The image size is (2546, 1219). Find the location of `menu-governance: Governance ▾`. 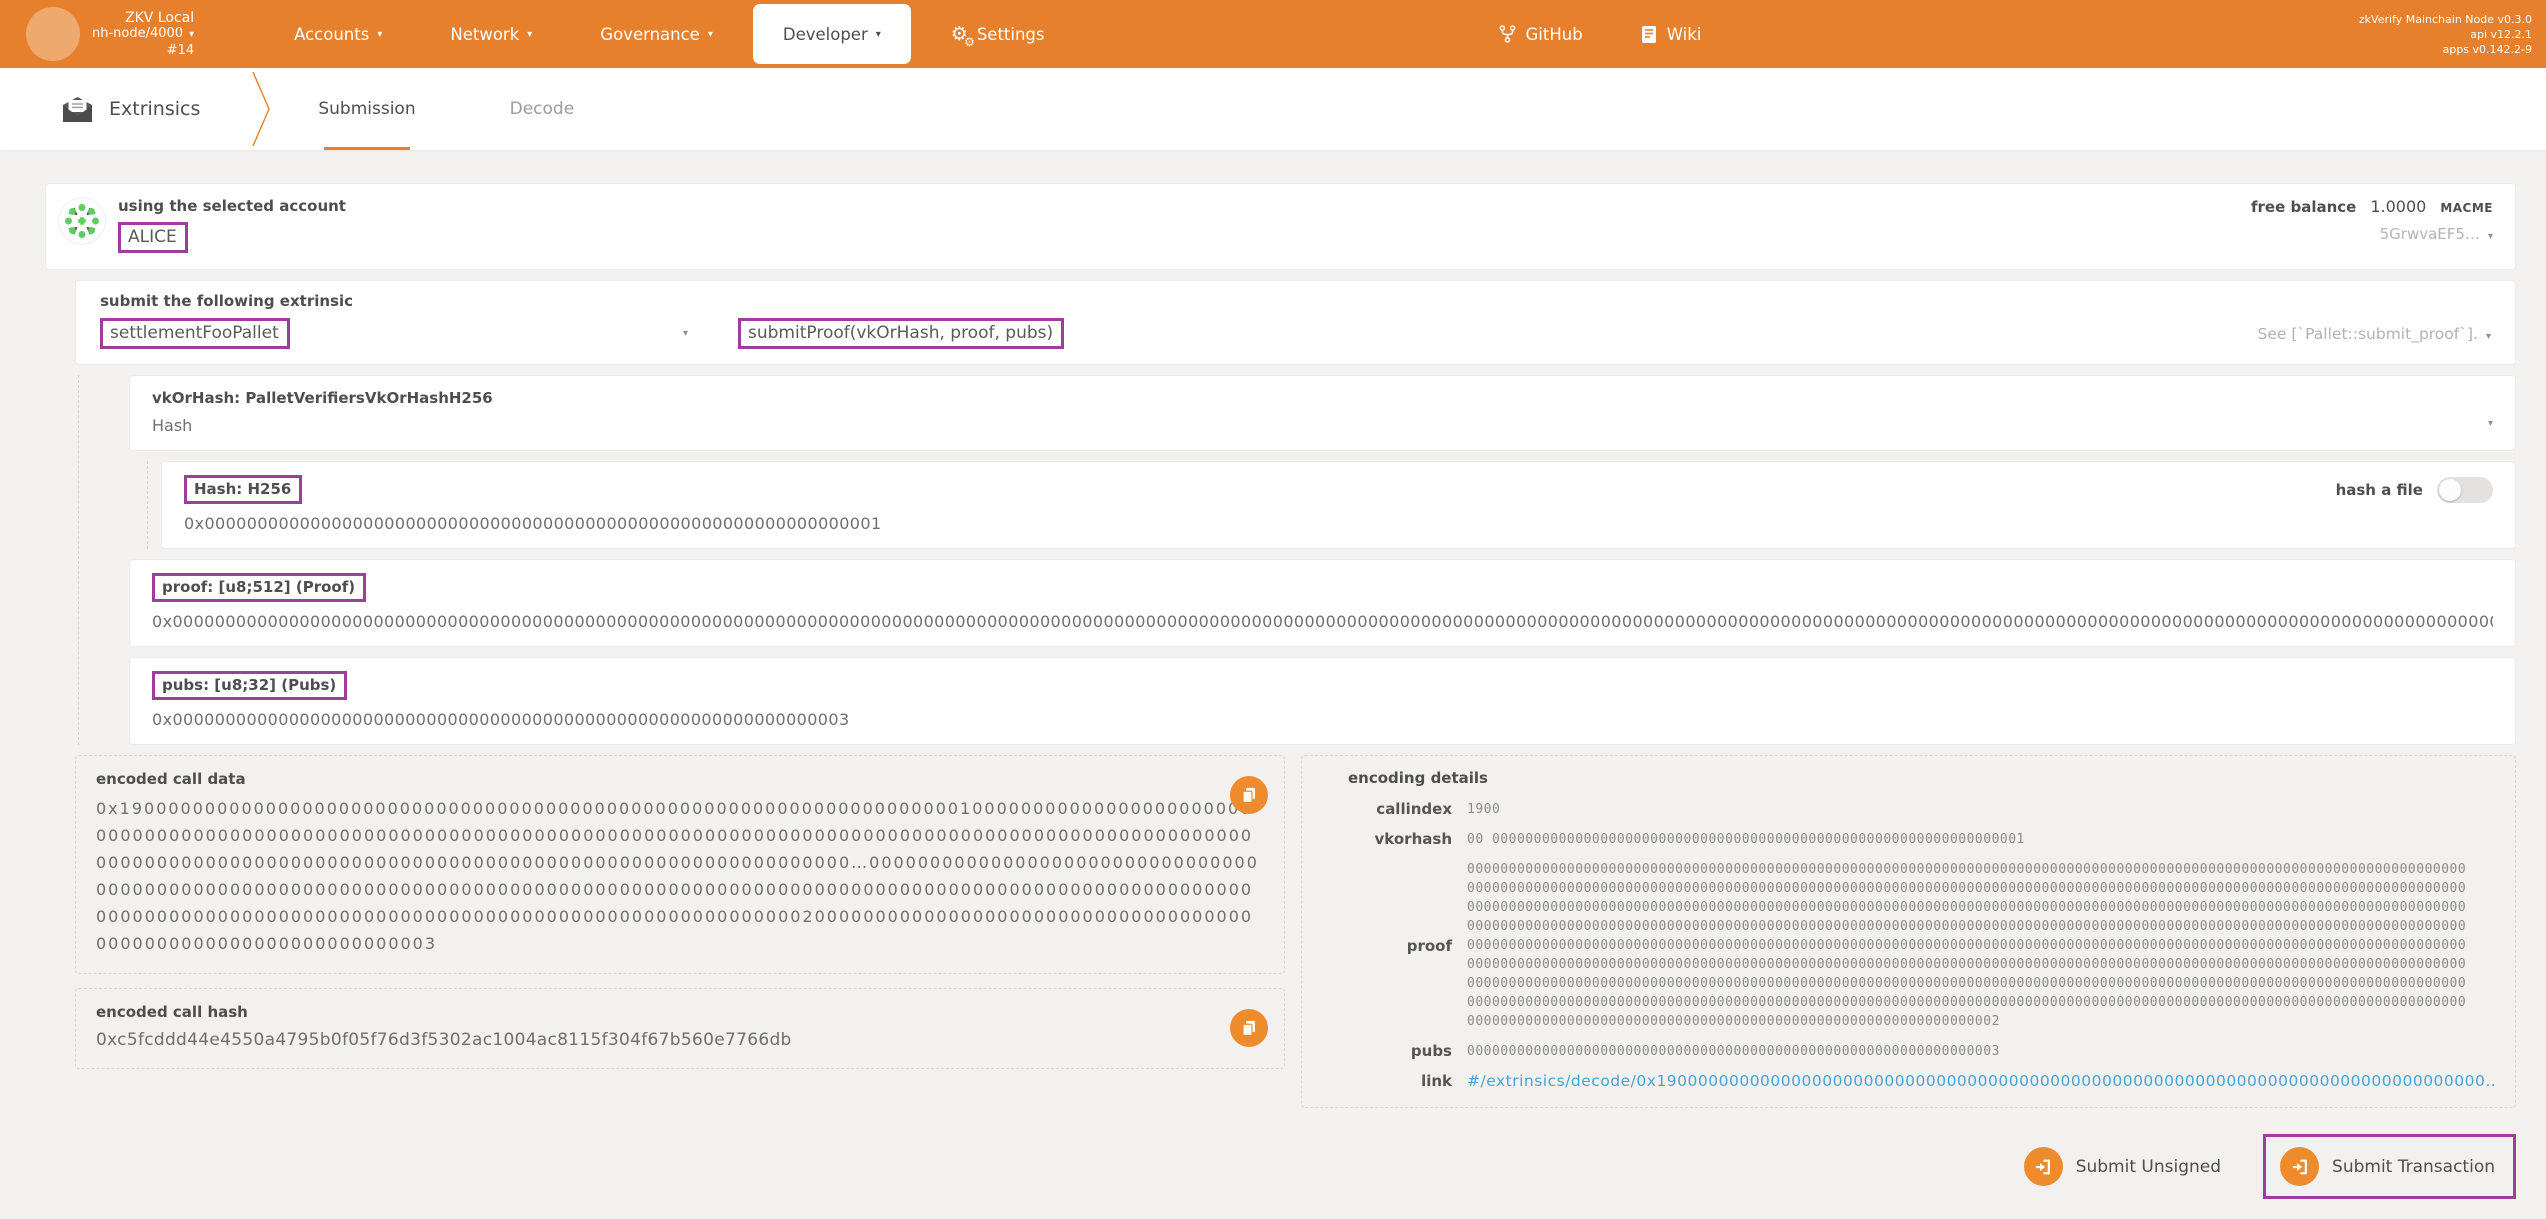

menu-governance: Governance ▾ is located at coordinates (656, 34).